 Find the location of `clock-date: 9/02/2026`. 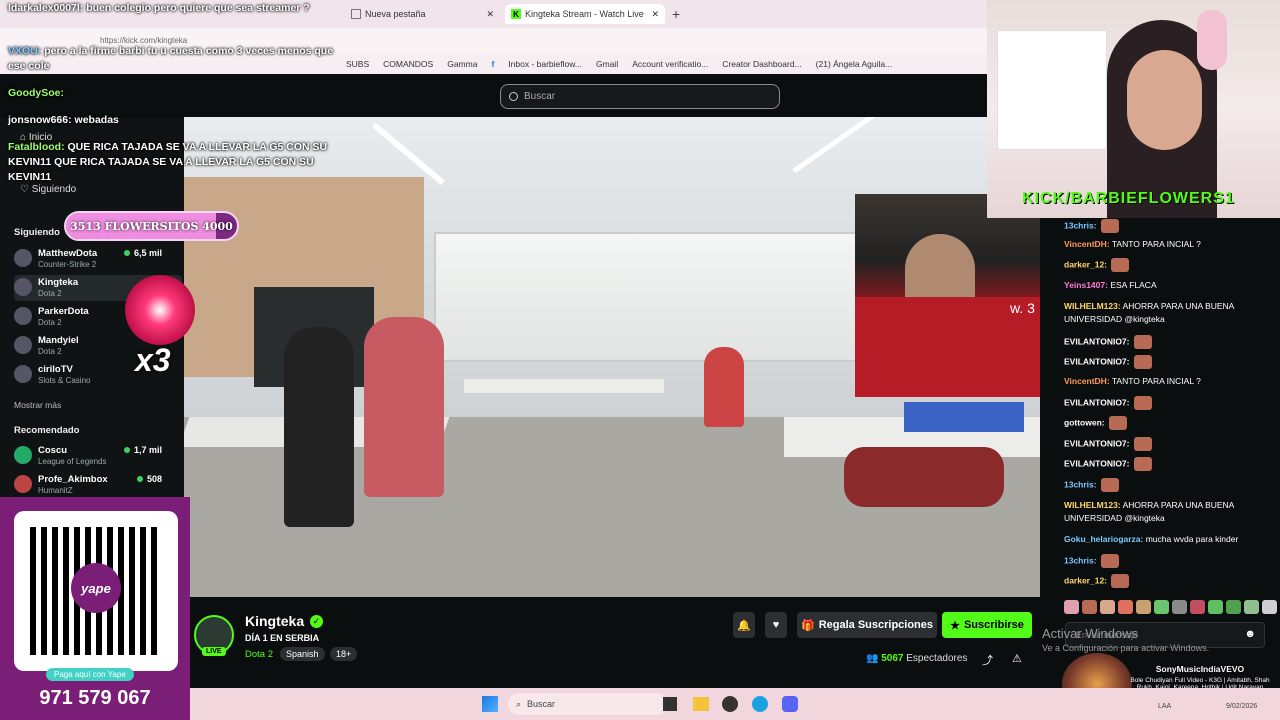

clock-date: 9/02/2026 is located at coordinates (1241, 706).